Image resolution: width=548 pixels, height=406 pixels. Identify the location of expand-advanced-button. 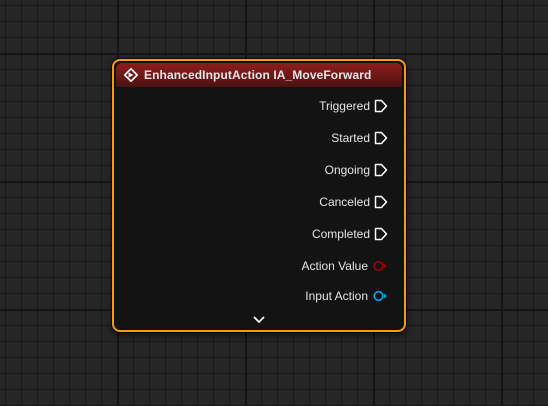
(259, 320).